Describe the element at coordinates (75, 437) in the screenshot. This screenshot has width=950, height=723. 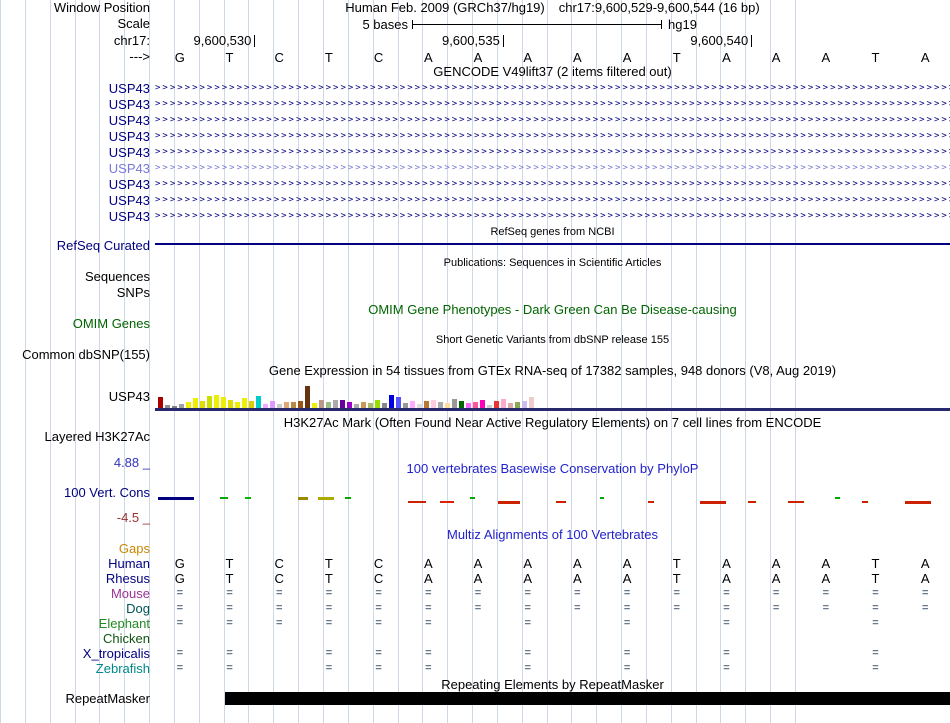
I see `h3k27ac-label: Layered H3K27Ac` at that location.